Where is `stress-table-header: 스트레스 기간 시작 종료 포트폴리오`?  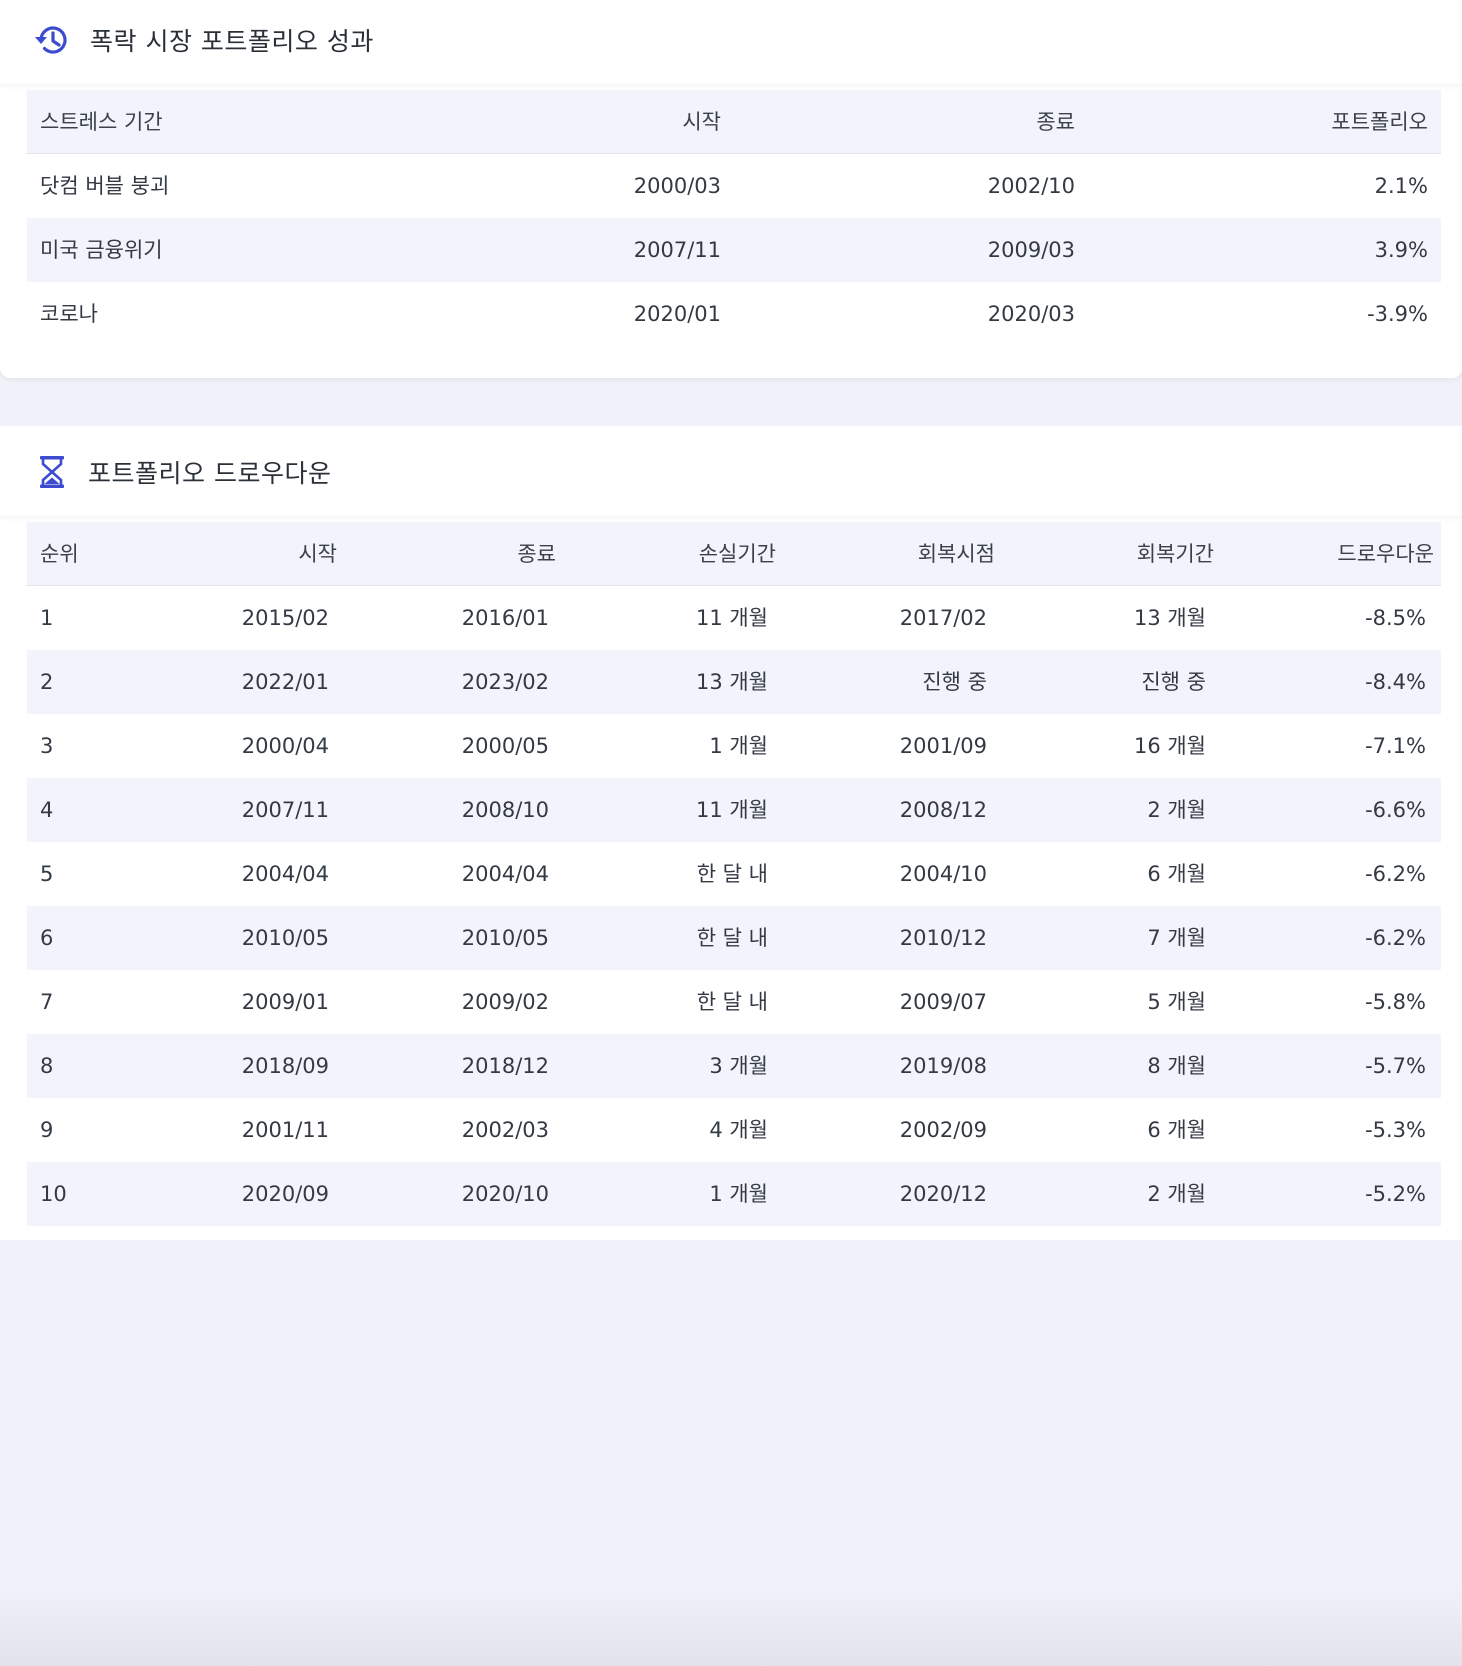 stress-table-header: 스트레스 기간 시작 종료 포트폴리오 is located at coordinates (734, 122).